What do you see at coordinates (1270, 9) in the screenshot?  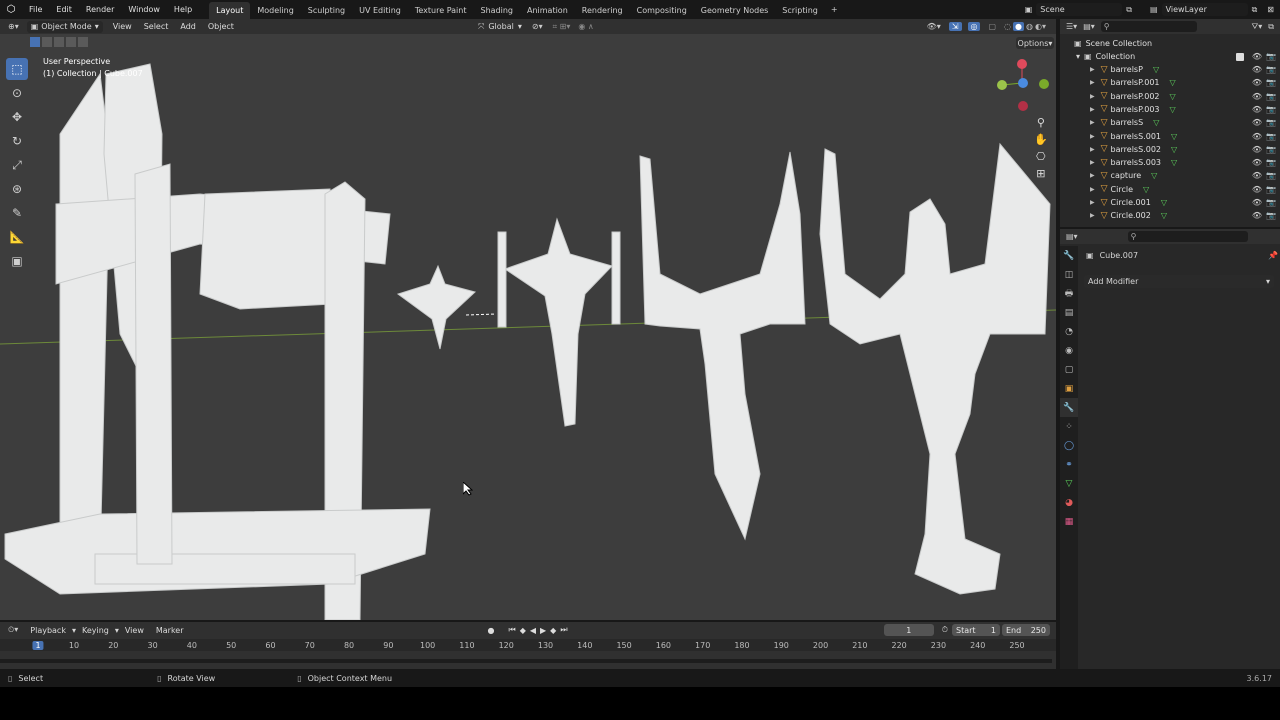 I see `remove-view-layer-icon: ⊠` at bounding box center [1270, 9].